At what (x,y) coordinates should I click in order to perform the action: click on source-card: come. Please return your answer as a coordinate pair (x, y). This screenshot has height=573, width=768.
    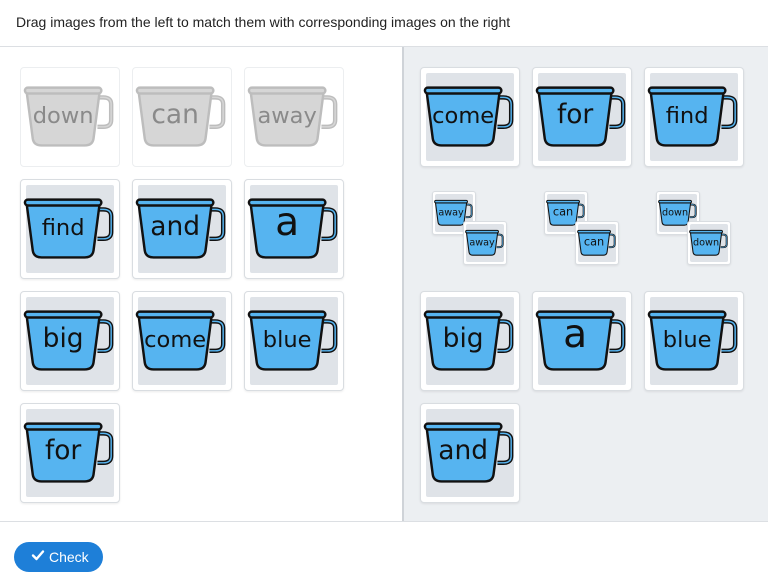
    Looking at the image, I should click on (182, 341).